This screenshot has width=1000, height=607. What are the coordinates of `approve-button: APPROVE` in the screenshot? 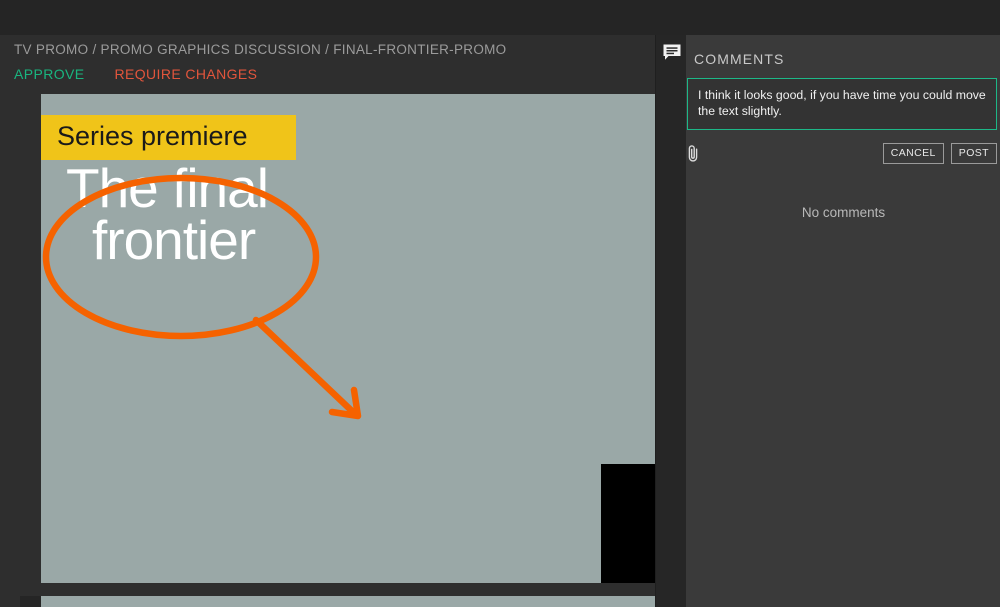 It's located at (49, 74).